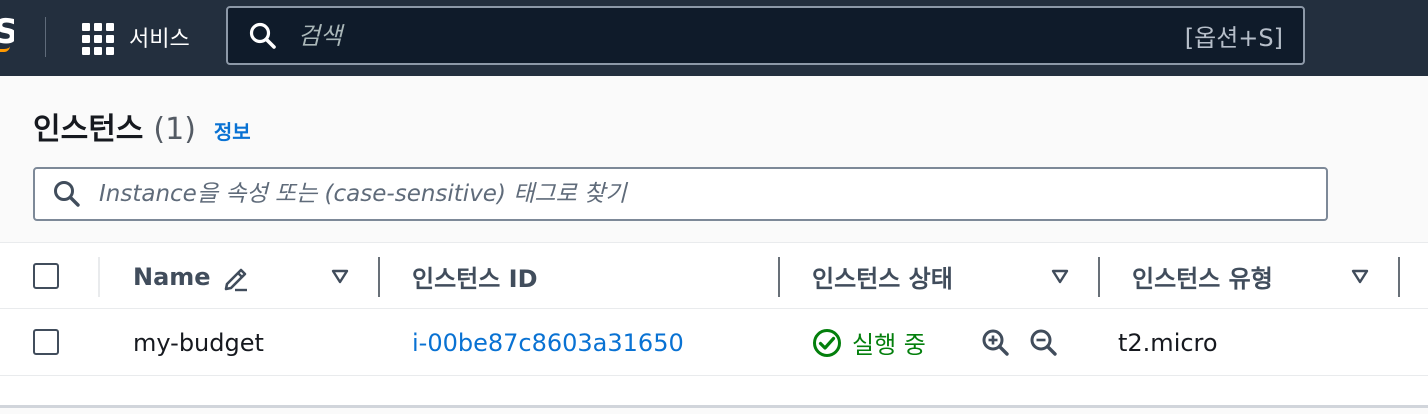  I want to click on instance-filter-box, so click(680, 194).